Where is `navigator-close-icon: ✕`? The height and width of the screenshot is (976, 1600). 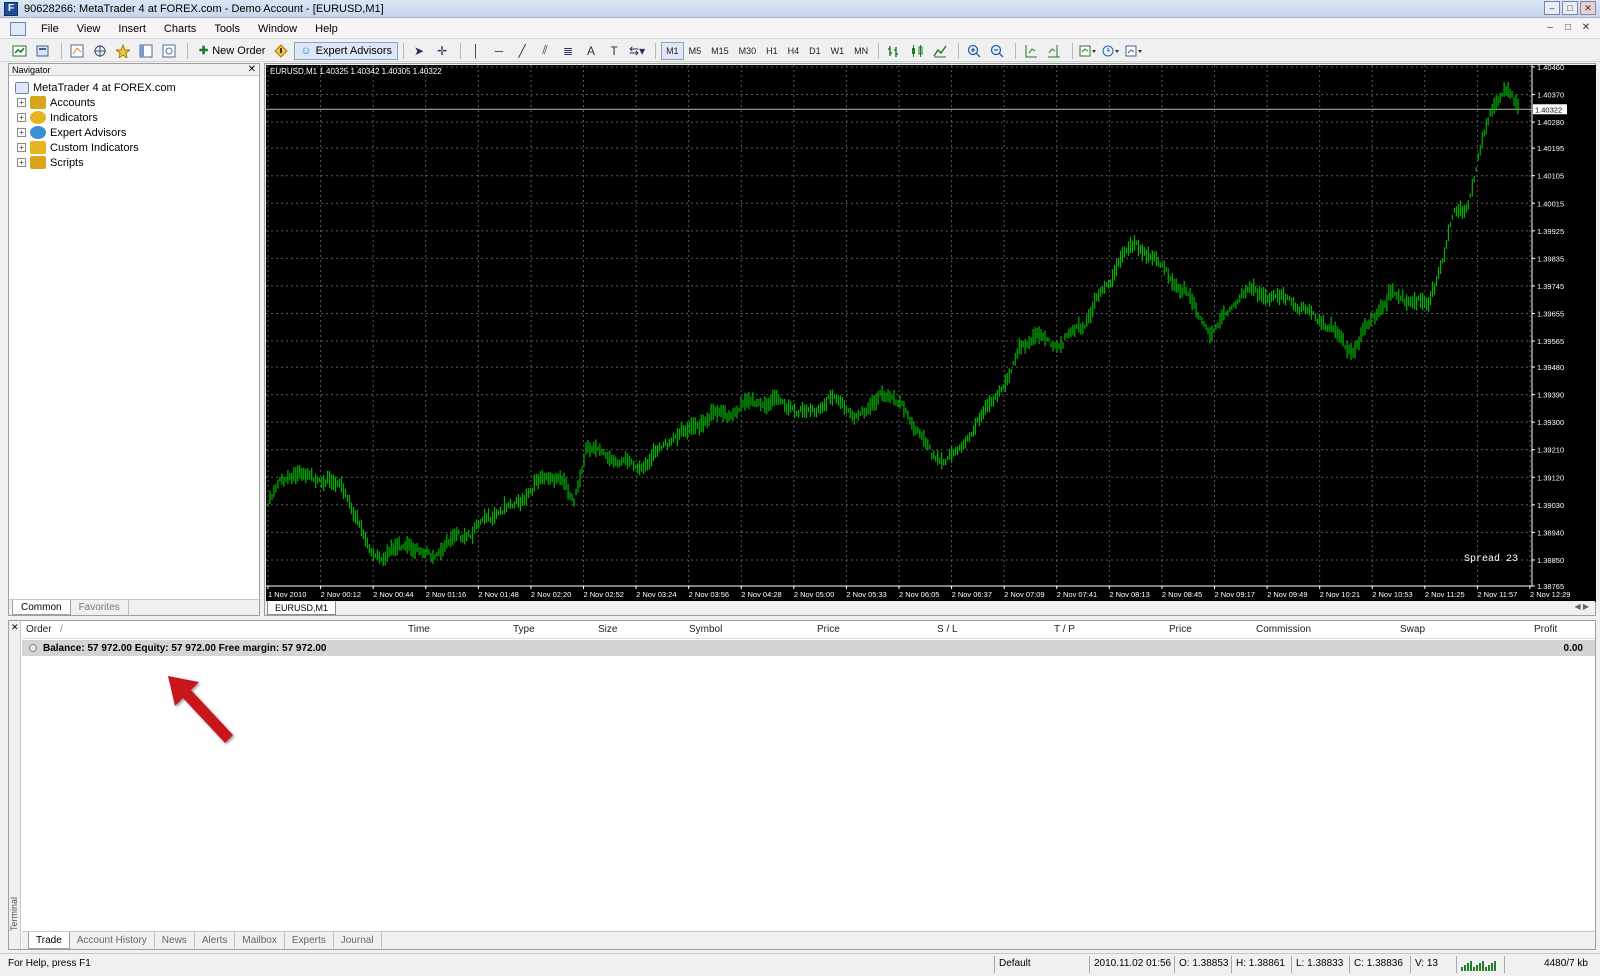 navigator-close-icon: ✕ is located at coordinates (252, 70).